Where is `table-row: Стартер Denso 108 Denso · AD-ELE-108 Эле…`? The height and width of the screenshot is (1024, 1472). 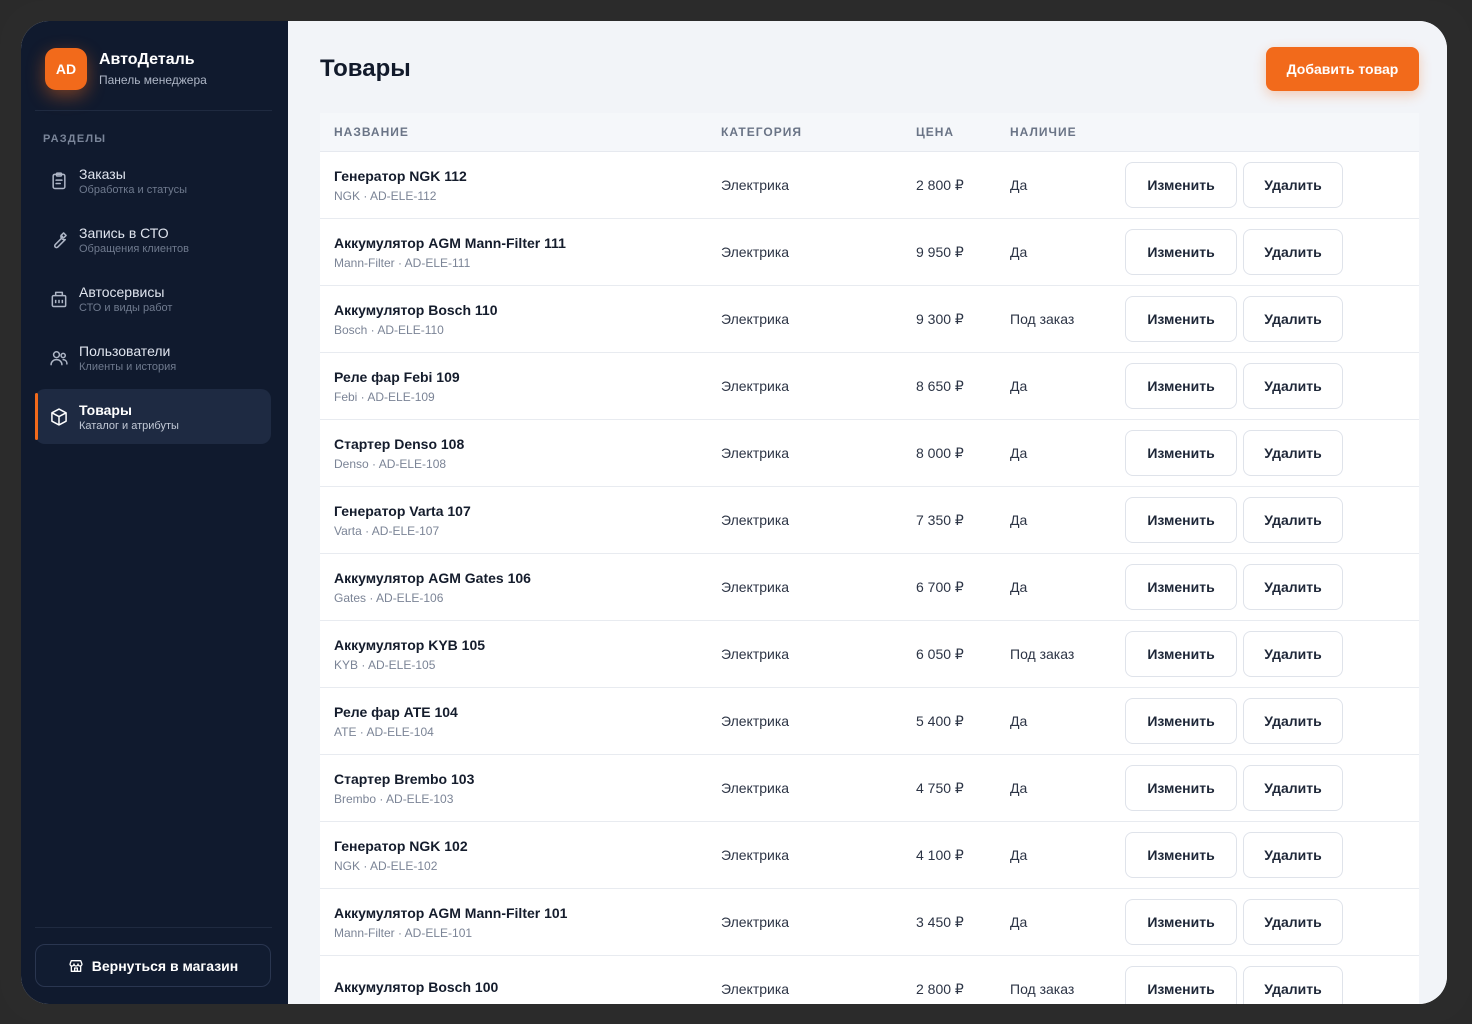 table-row: Стартер Denso 108 Denso · AD-ELE-108 Эле… is located at coordinates (869, 453).